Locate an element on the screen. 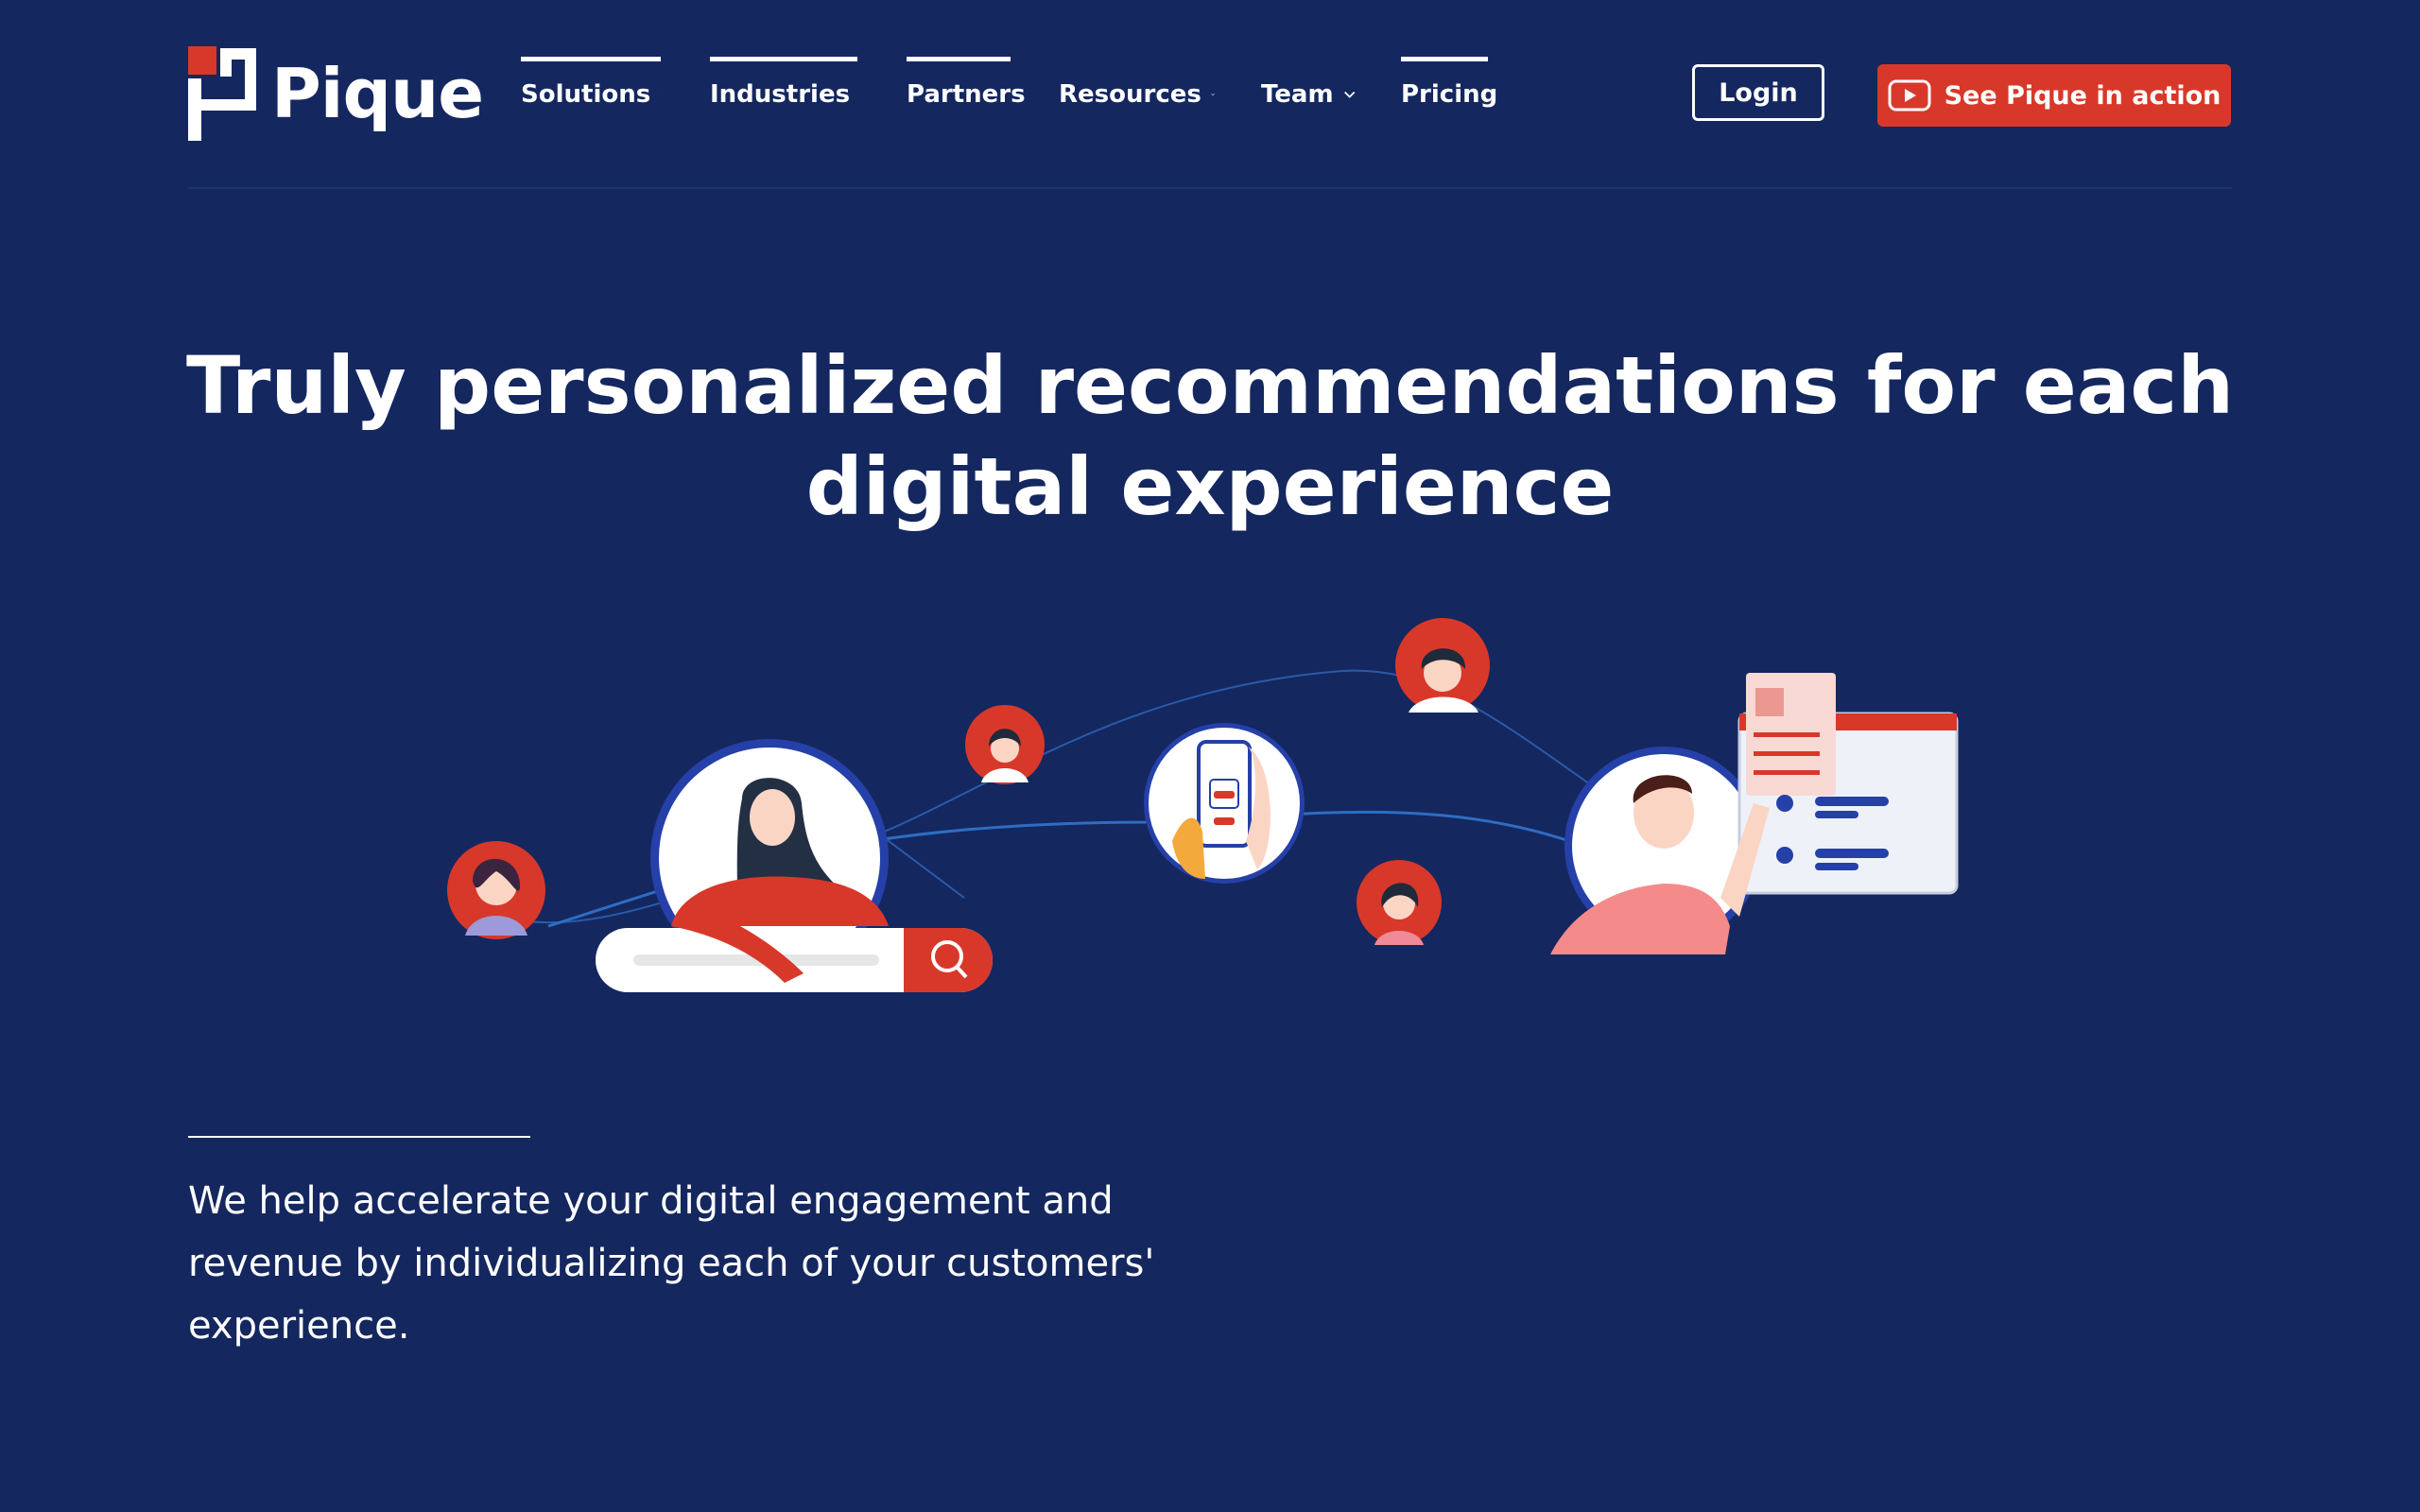 The image size is (2420, 1512). nav-item-industries: Industries is located at coordinates (783, 94).